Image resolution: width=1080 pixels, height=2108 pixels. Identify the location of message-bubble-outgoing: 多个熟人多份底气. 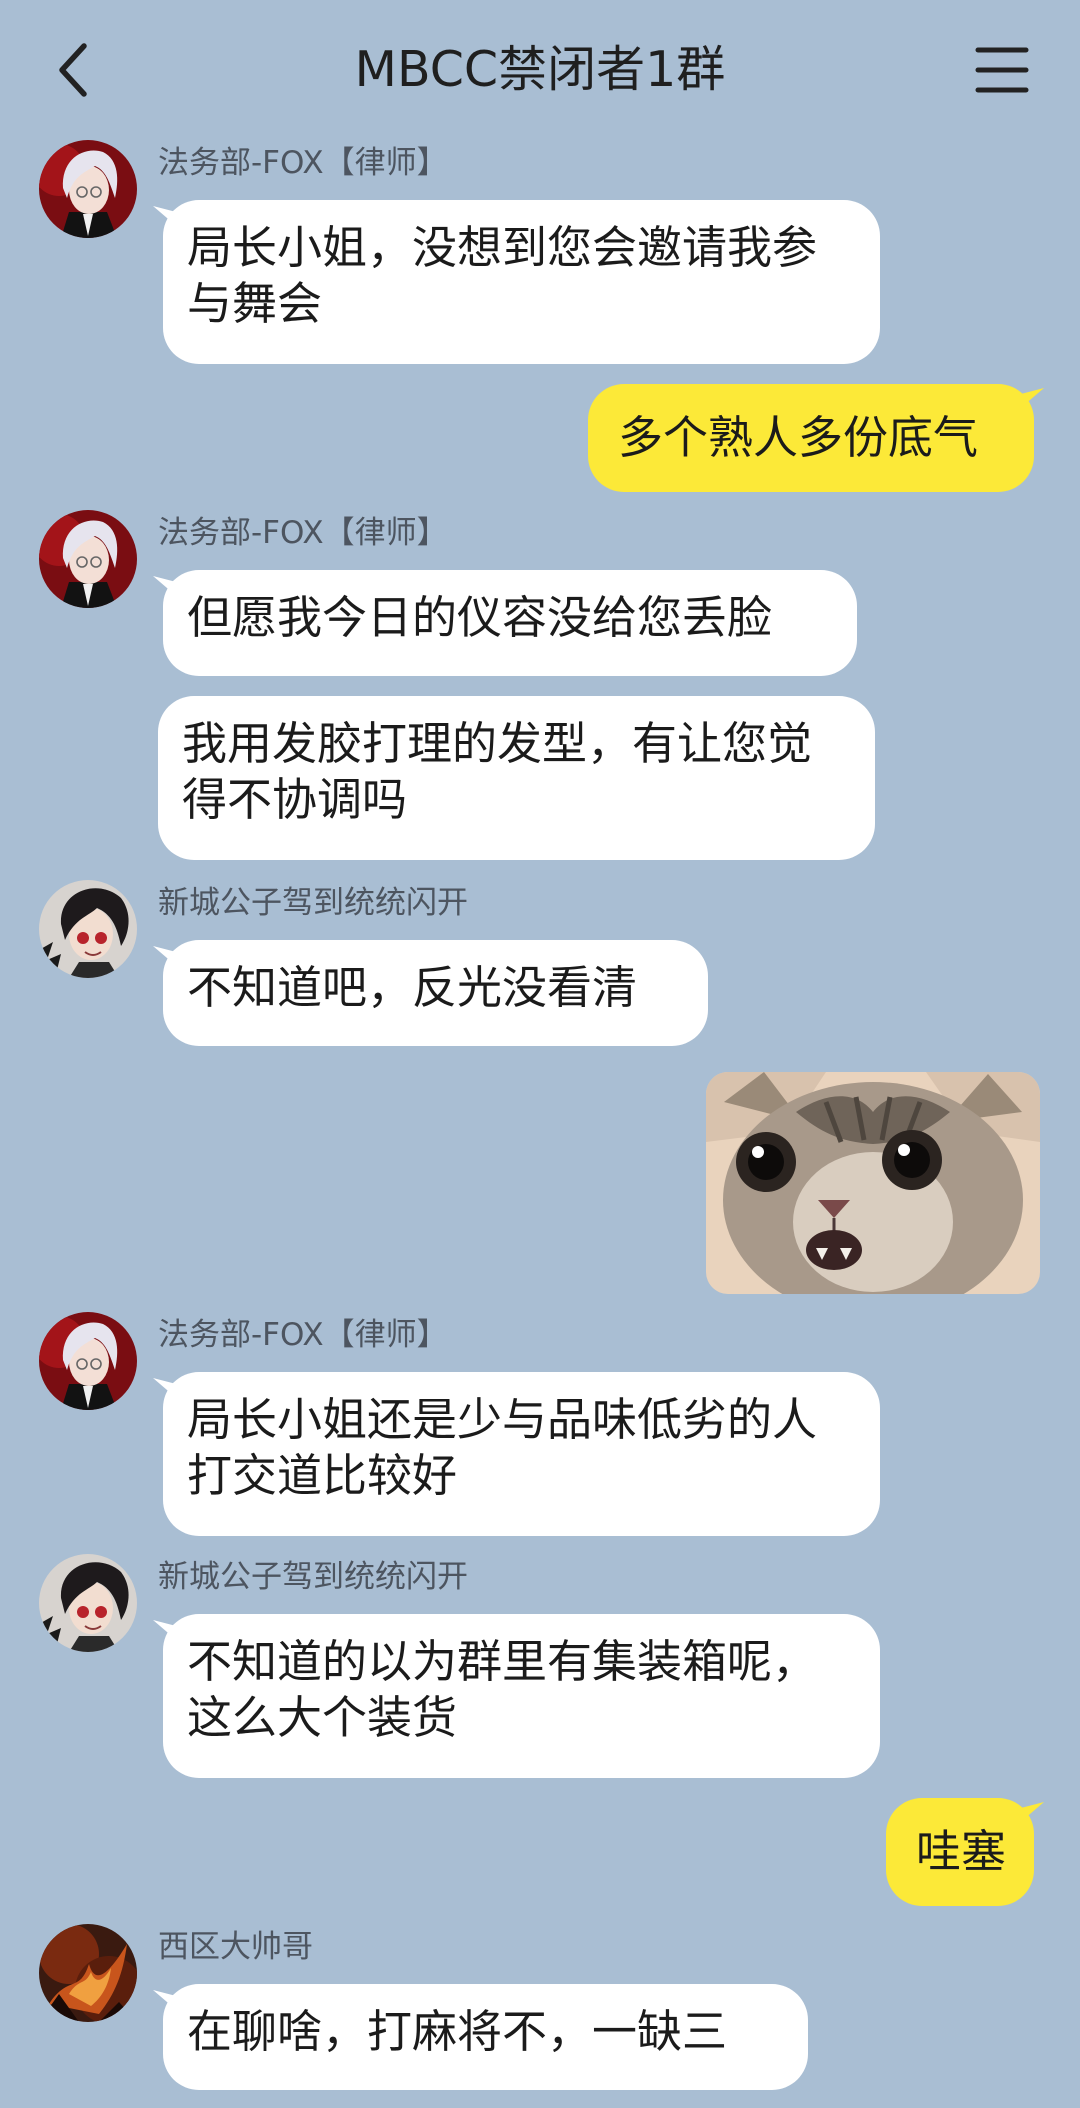
(816, 438).